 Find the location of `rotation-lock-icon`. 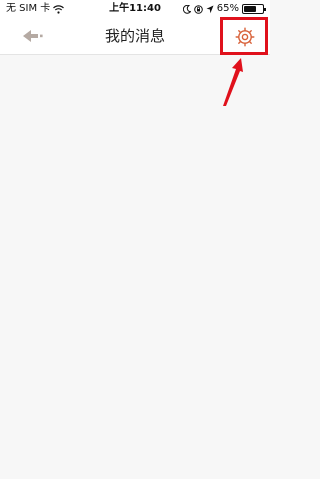

rotation-lock-icon is located at coordinates (198, 9).